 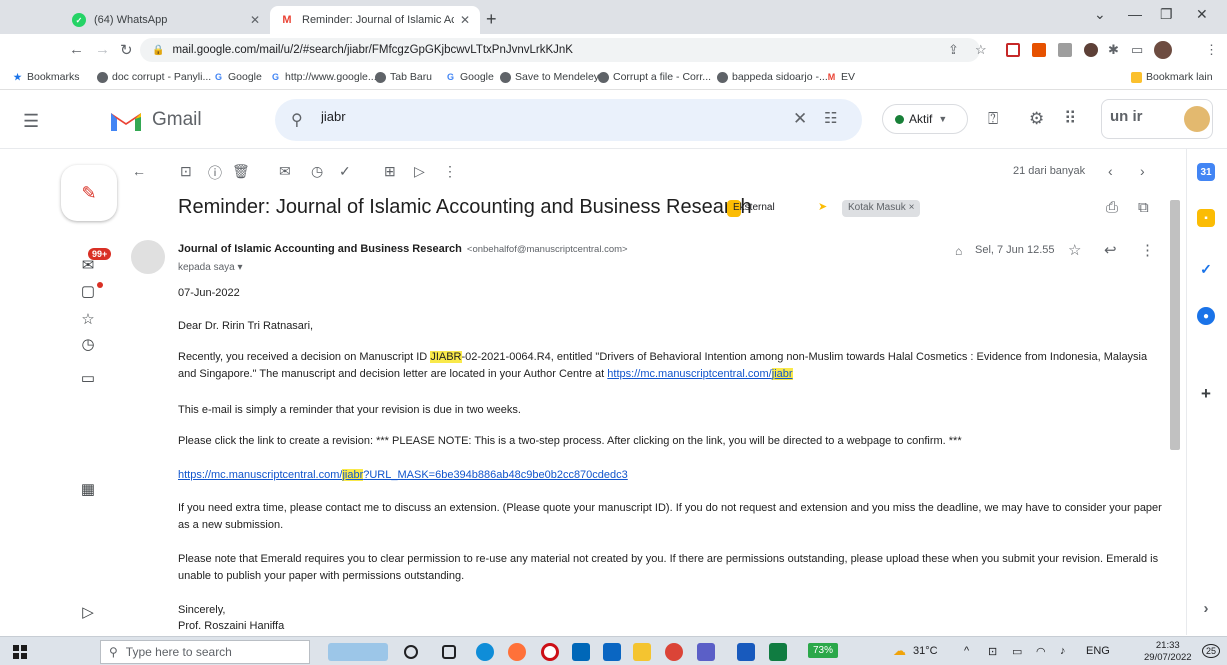 I want to click on add-addon-icon: +, so click(x=1206, y=393).